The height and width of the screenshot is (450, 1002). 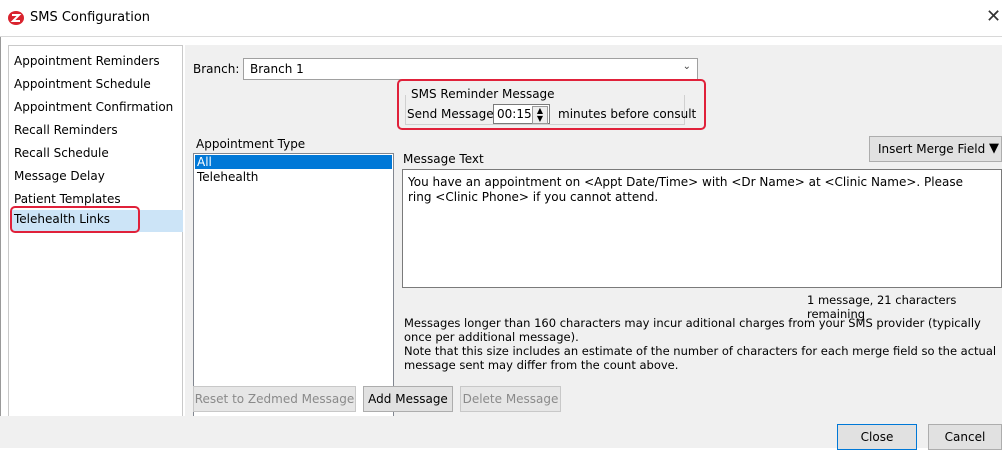 I want to click on sidebar-item-message-delay: Message Delay, so click(x=98, y=178).